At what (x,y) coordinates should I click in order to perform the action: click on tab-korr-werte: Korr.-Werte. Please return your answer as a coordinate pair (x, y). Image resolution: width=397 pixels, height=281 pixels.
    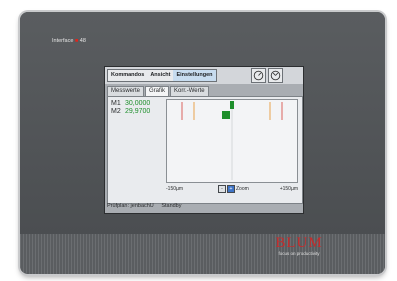
    Looking at the image, I should click on (189, 91).